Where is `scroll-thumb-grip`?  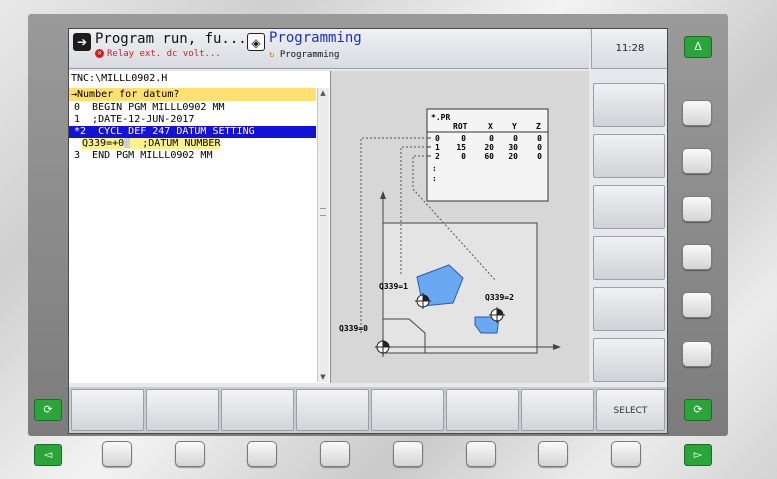 scroll-thumb-grip is located at coordinates (323, 212).